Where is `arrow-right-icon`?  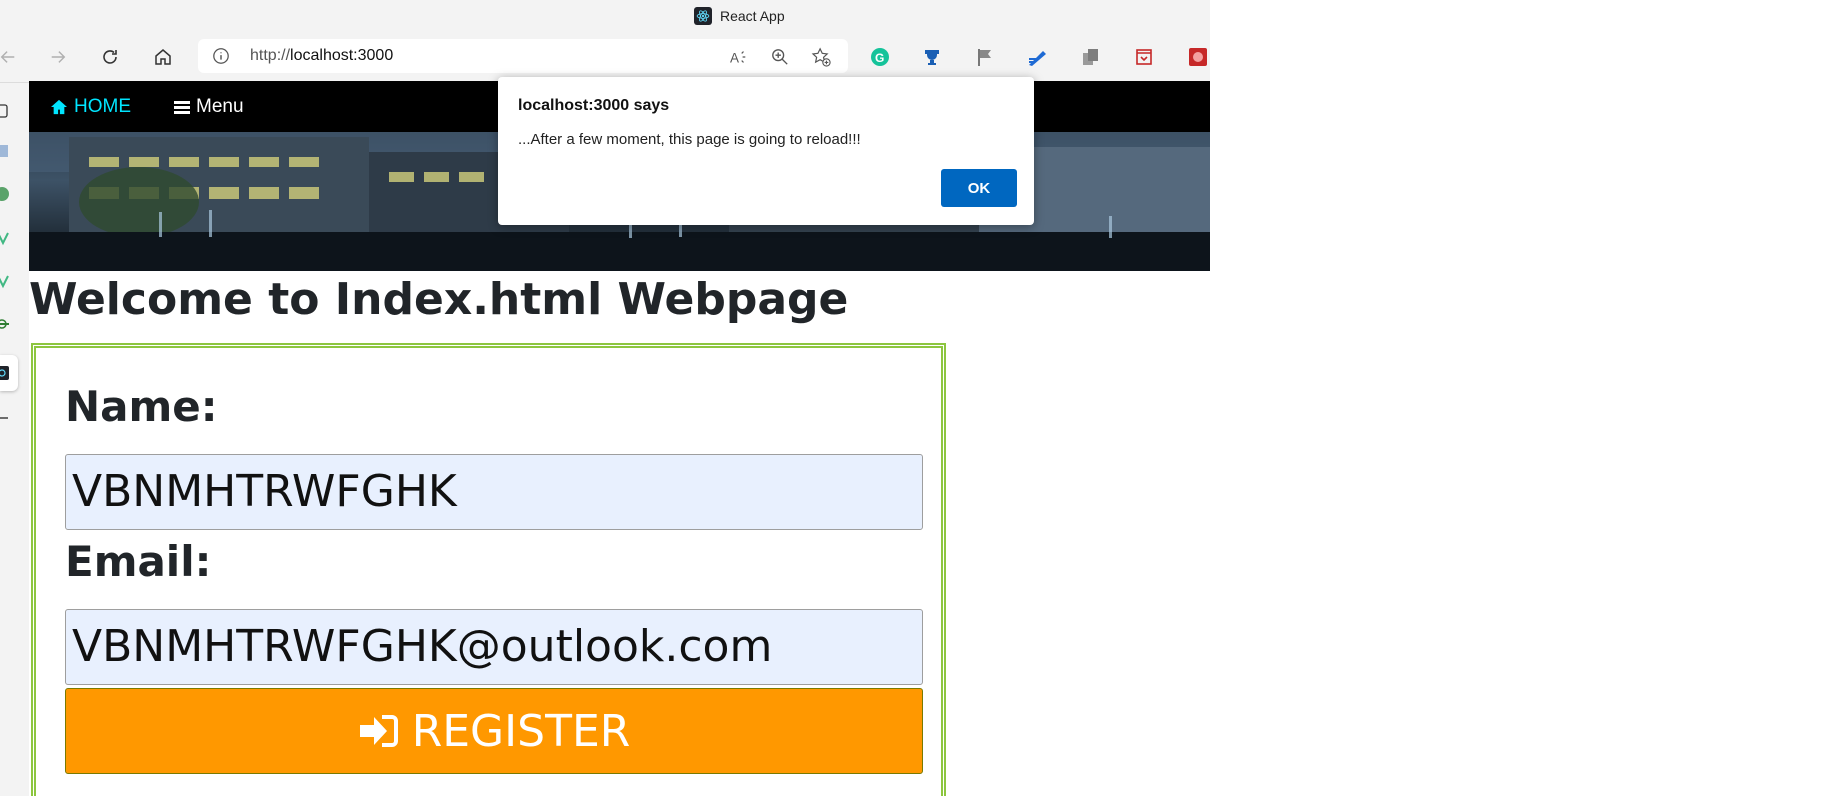 arrow-right-icon is located at coordinates (58, 57).